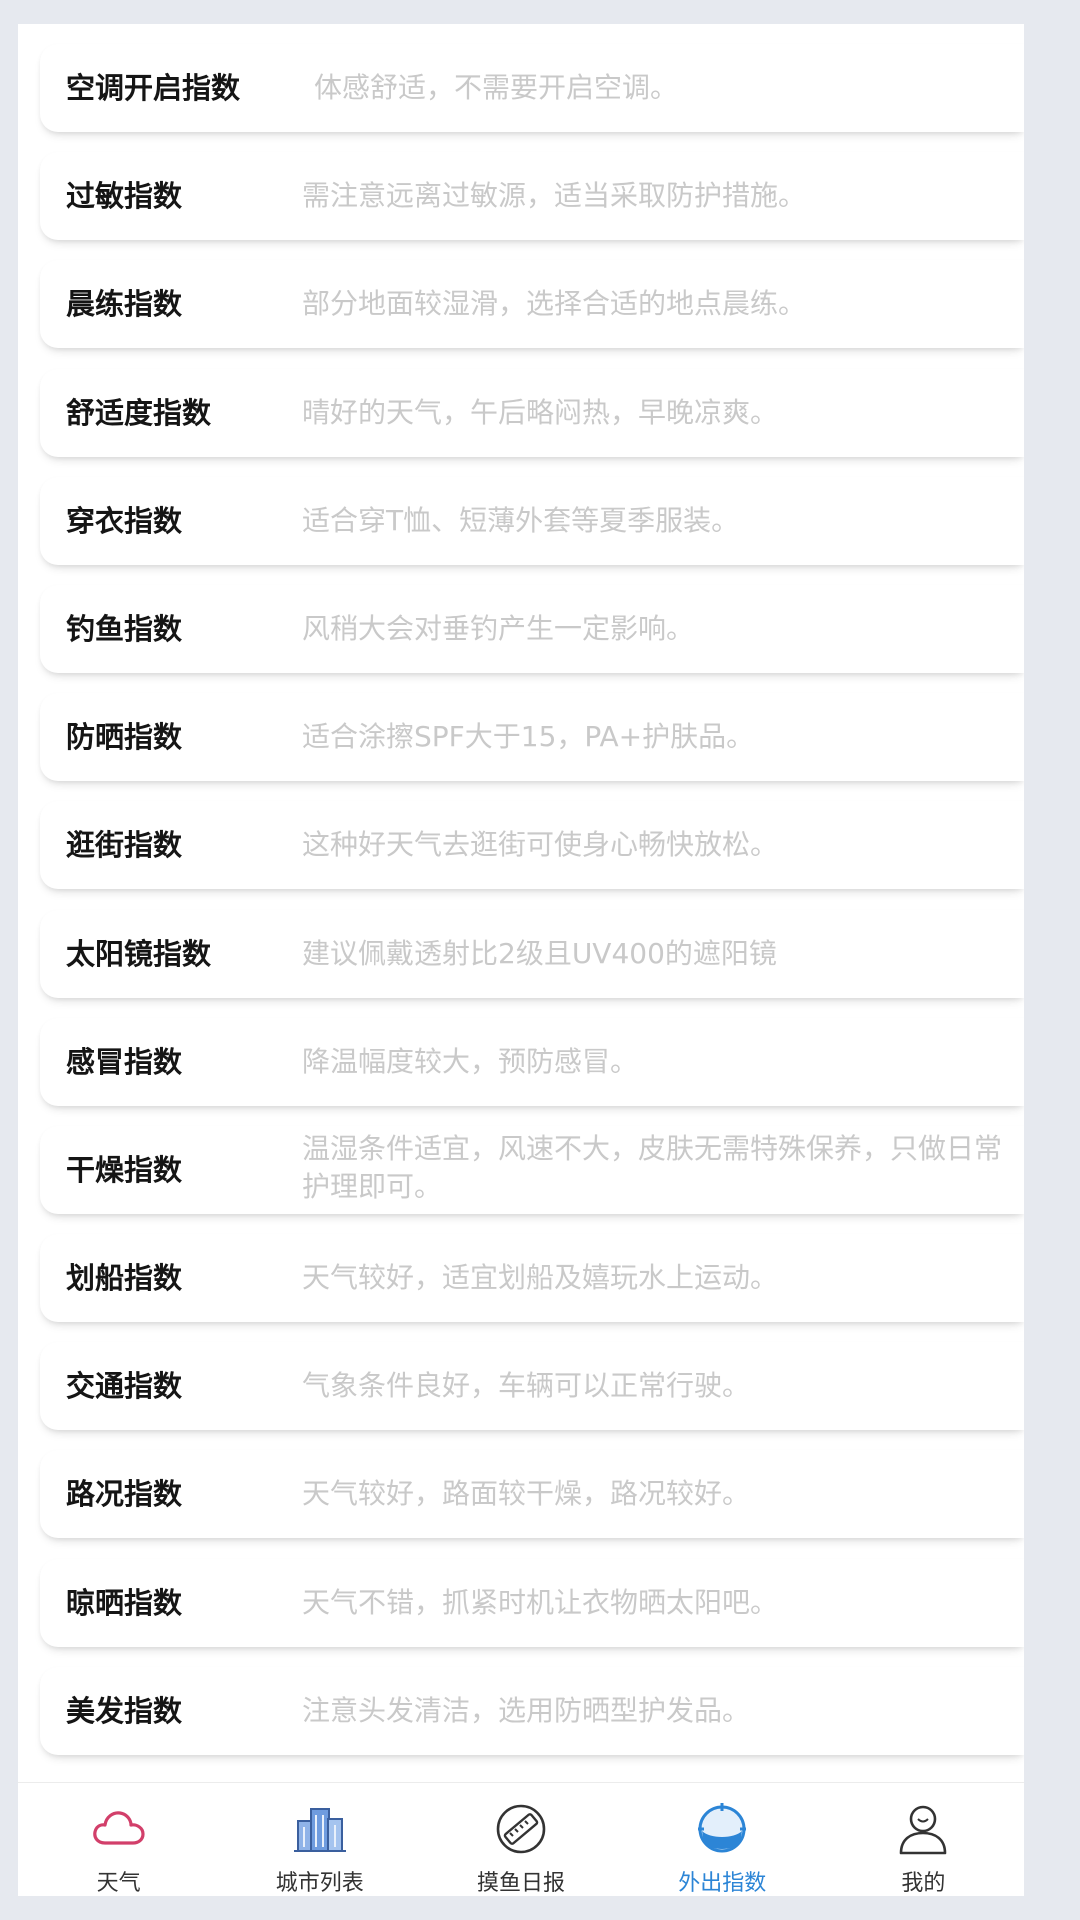 The image size is (1080, 1920). Describe the element at coordinates (496, 87) in the screenshot. I see `index-description: 体感舒适，不需要开启空调。` at that location.